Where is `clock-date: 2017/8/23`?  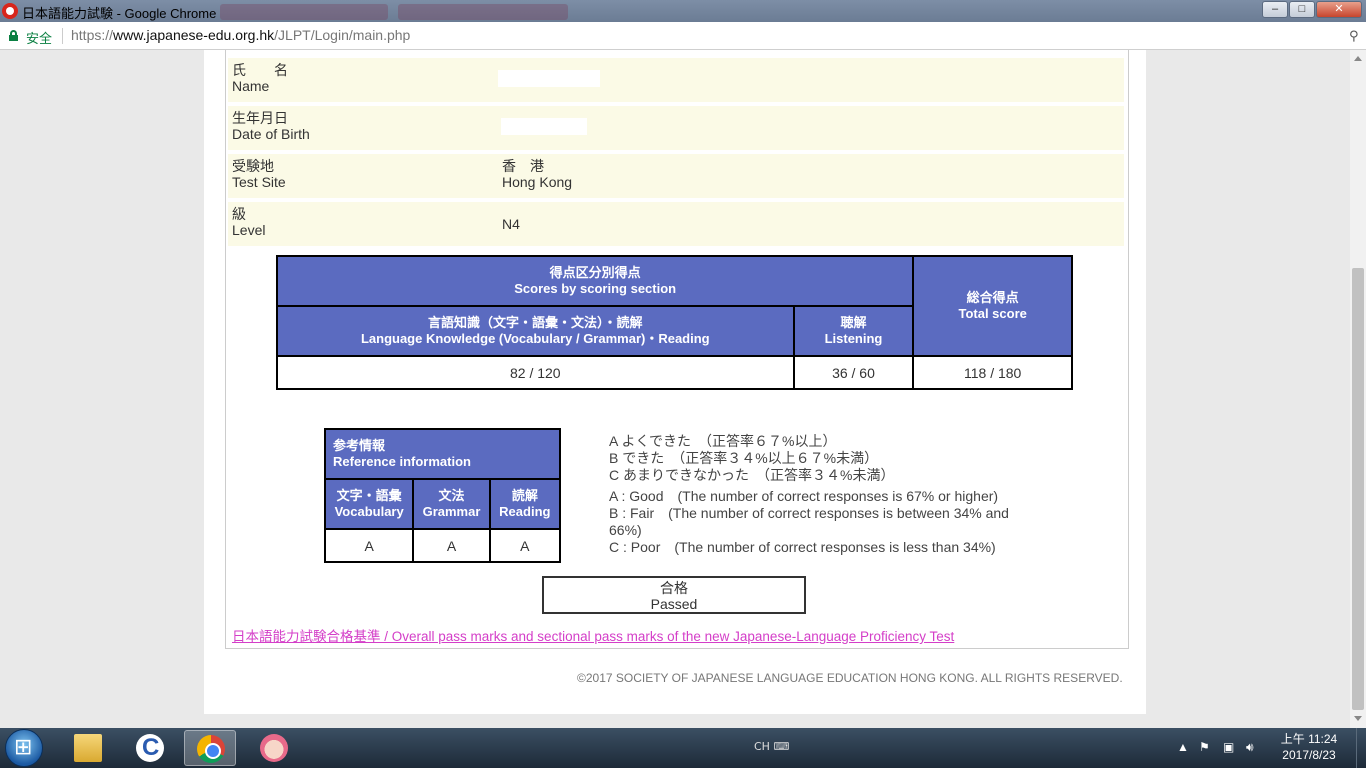
clock-date: 2017/8/23 is located at coordinates (1309, 755).